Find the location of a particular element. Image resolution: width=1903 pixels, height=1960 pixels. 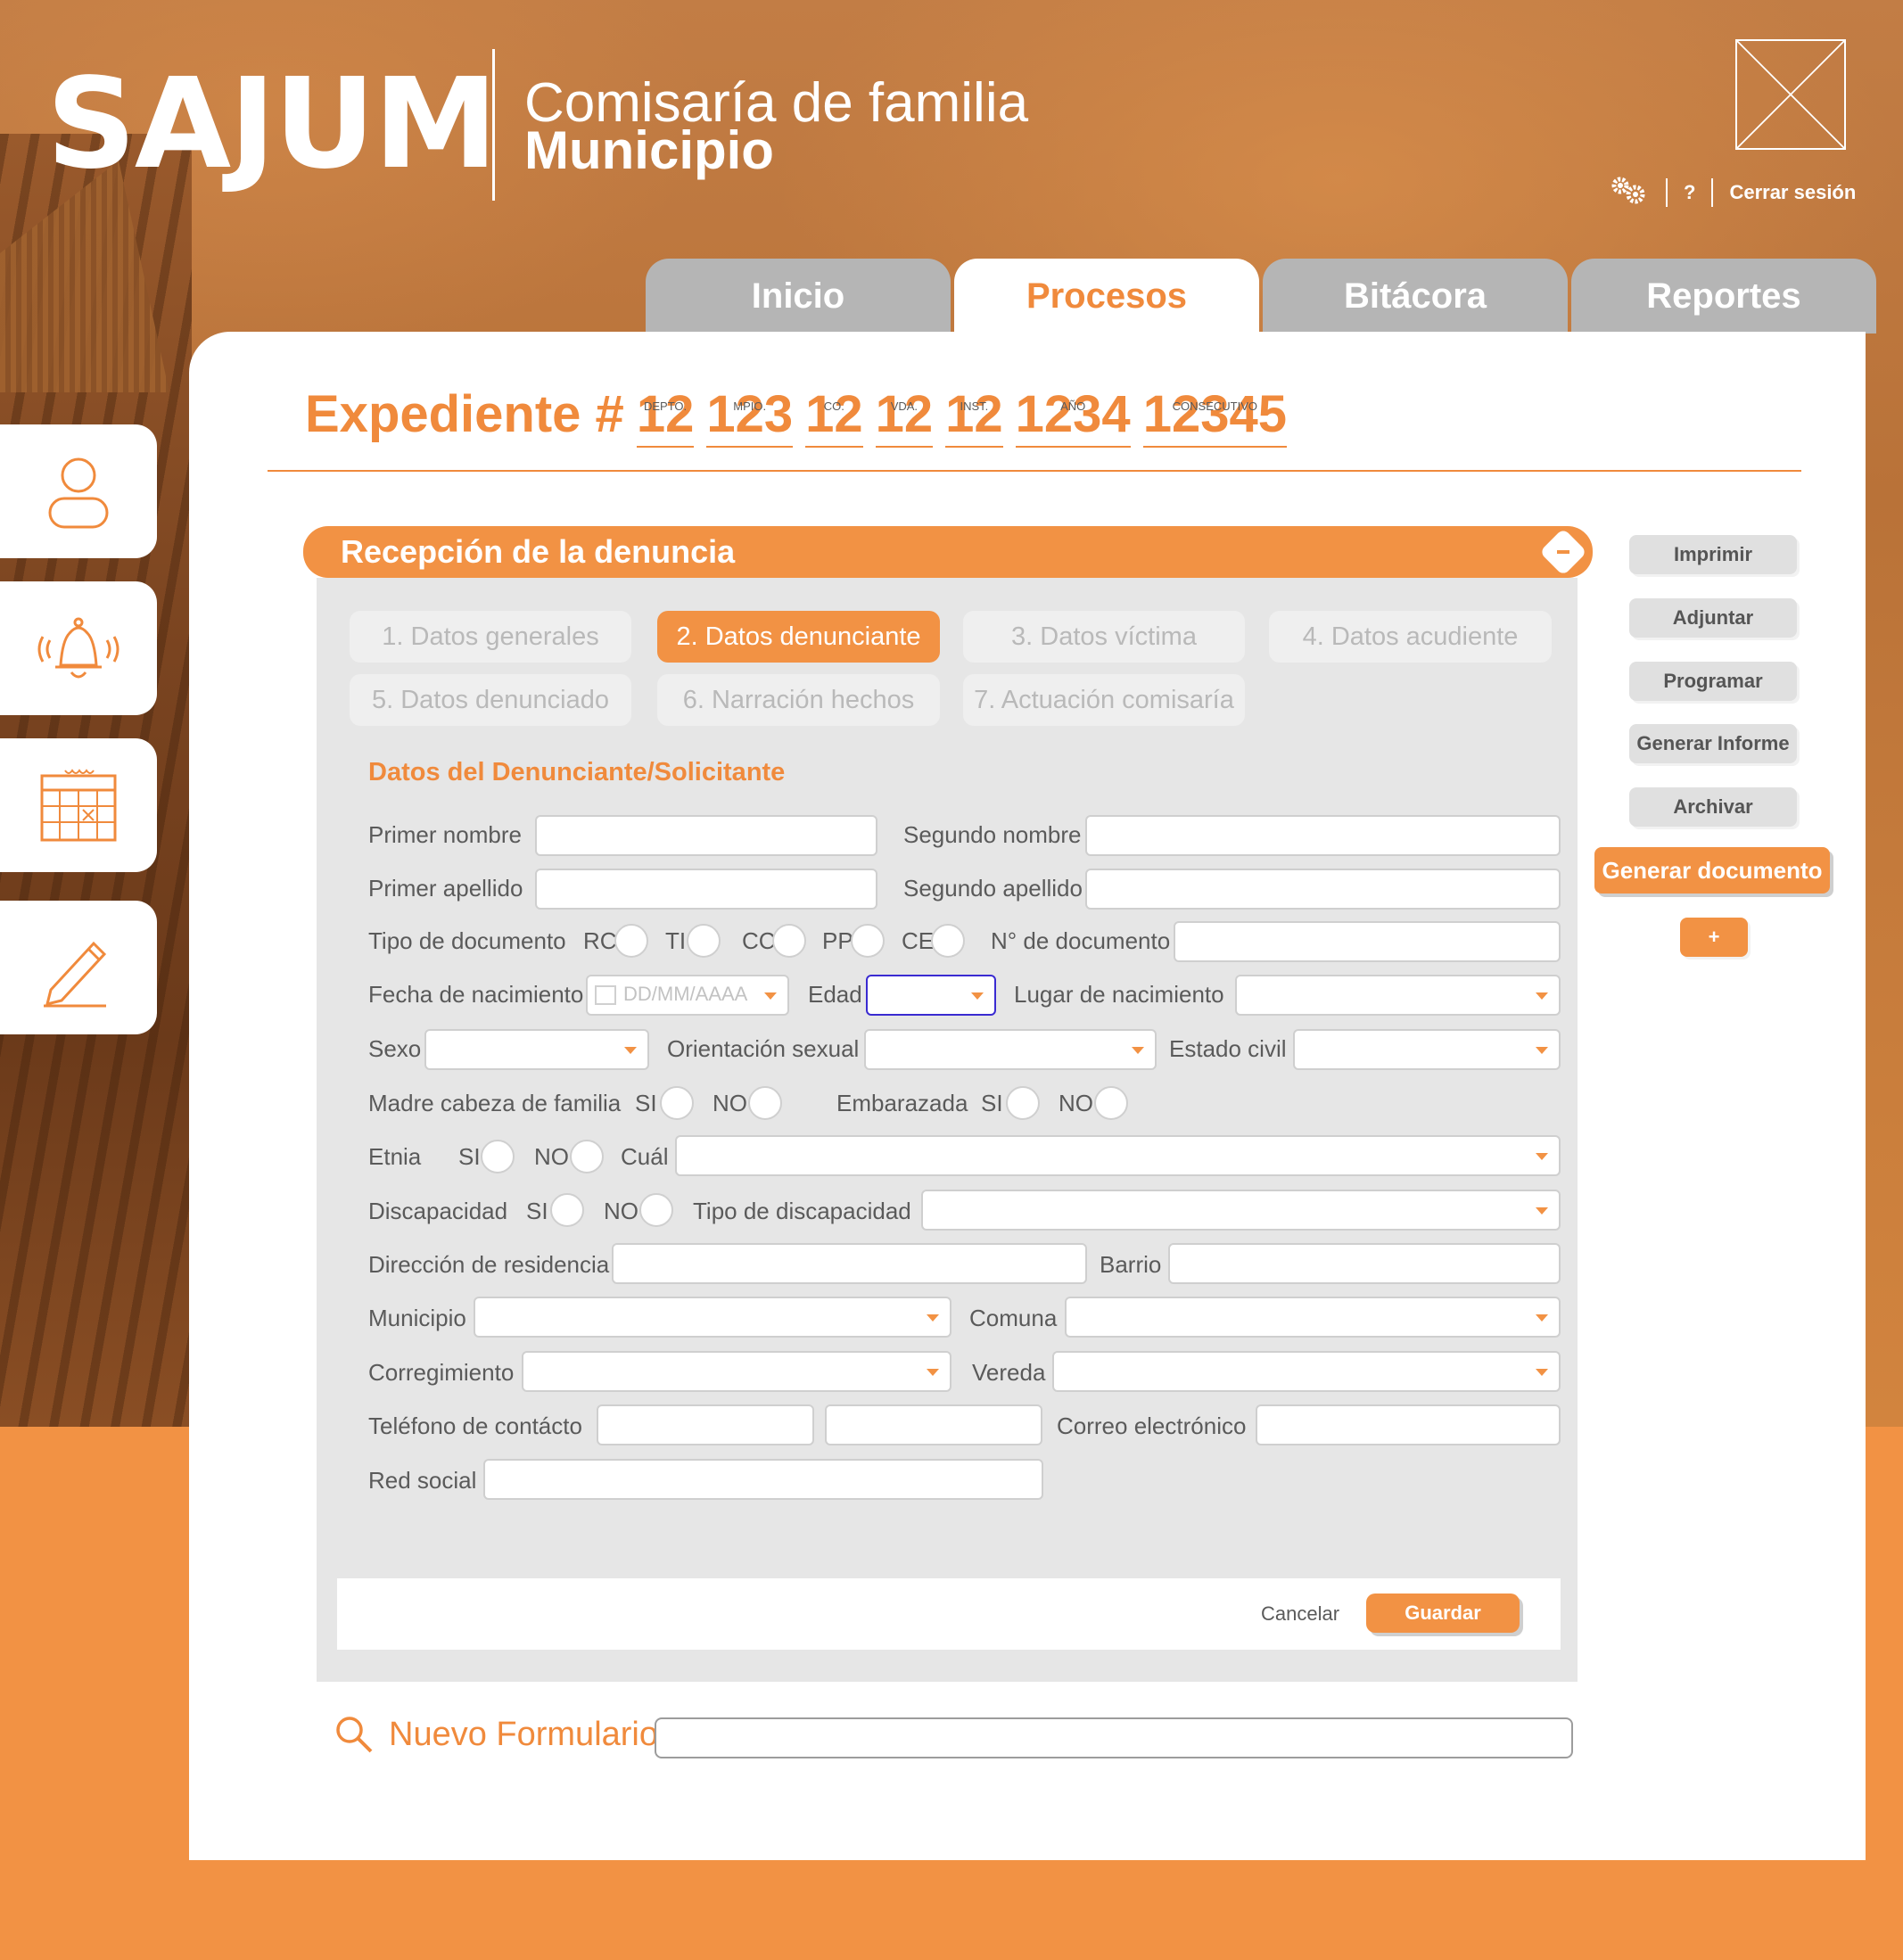

municipio-label: Municipio is located at coordinates (417, 1318).